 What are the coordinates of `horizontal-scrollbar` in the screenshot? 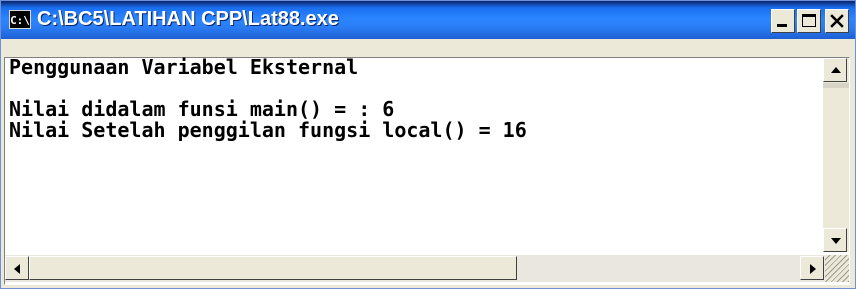 It's located at (415, 268).